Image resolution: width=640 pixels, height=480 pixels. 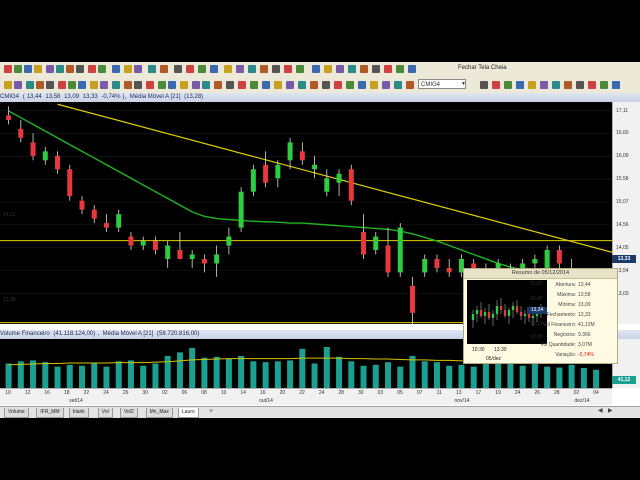 What do you see at coordinates (16, 413) in the screenshot?
I see `tab-volume: Volume` at bounding box center [16, 413].